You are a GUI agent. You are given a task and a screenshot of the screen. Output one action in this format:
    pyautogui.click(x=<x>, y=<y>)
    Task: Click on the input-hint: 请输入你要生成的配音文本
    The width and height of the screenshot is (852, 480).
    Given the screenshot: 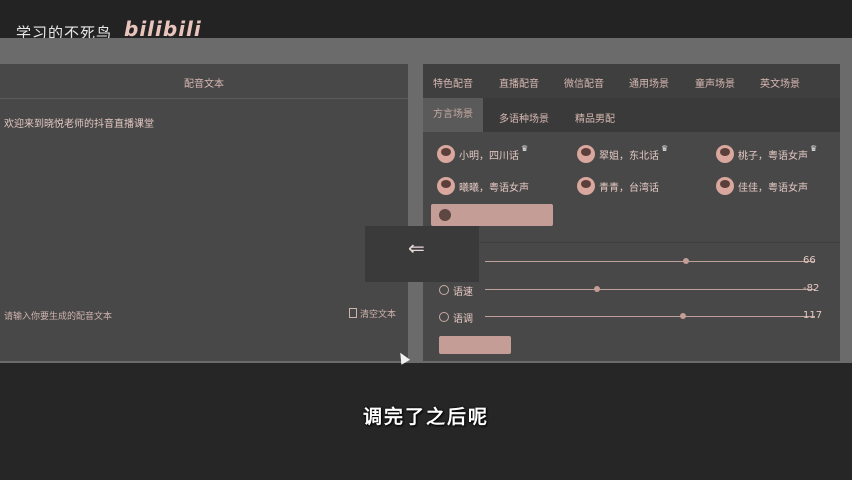 What is the action you would take?
    pyautogui.click(x=58, y=317)
    